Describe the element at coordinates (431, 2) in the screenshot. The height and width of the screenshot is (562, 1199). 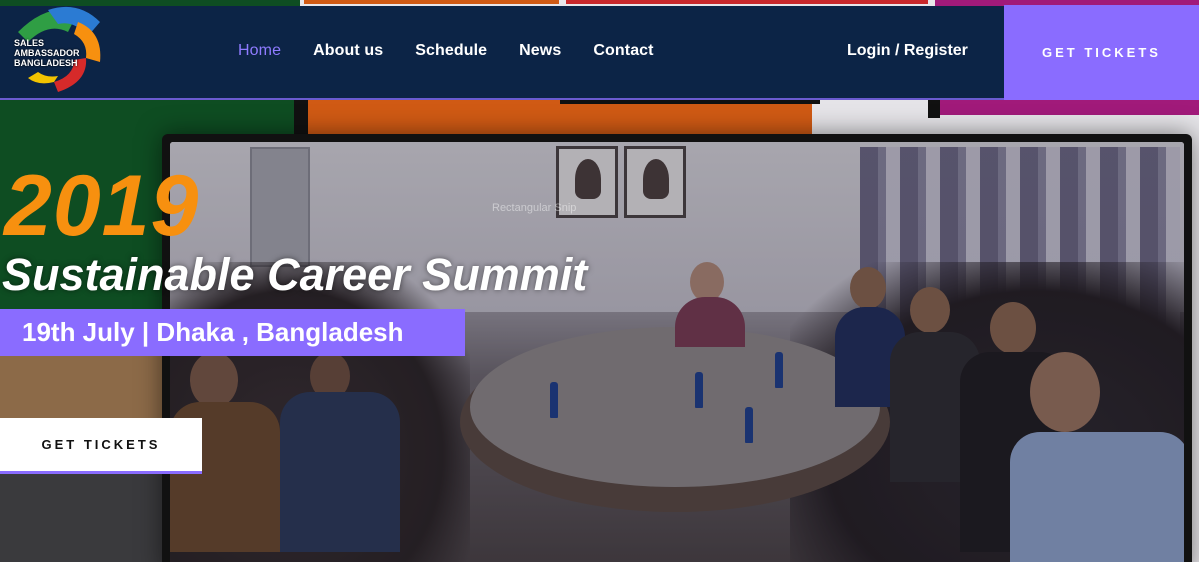
I see `bg-block-orange-top` at that location.